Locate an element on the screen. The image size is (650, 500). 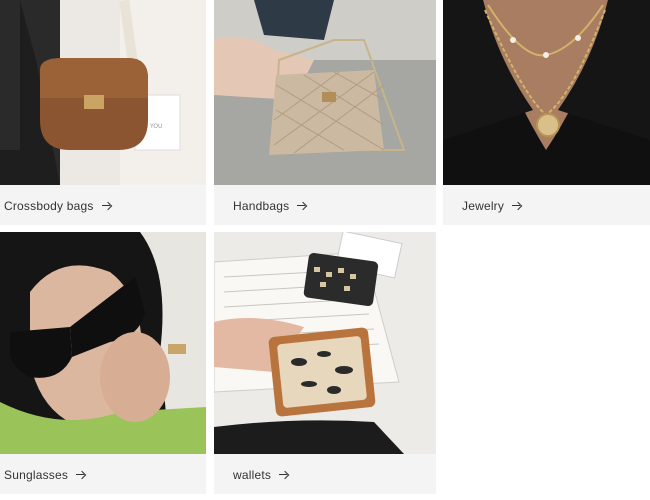
collection-card-crossbody-bags: YOU Crossbody bags is located at coordinates (103, 112).